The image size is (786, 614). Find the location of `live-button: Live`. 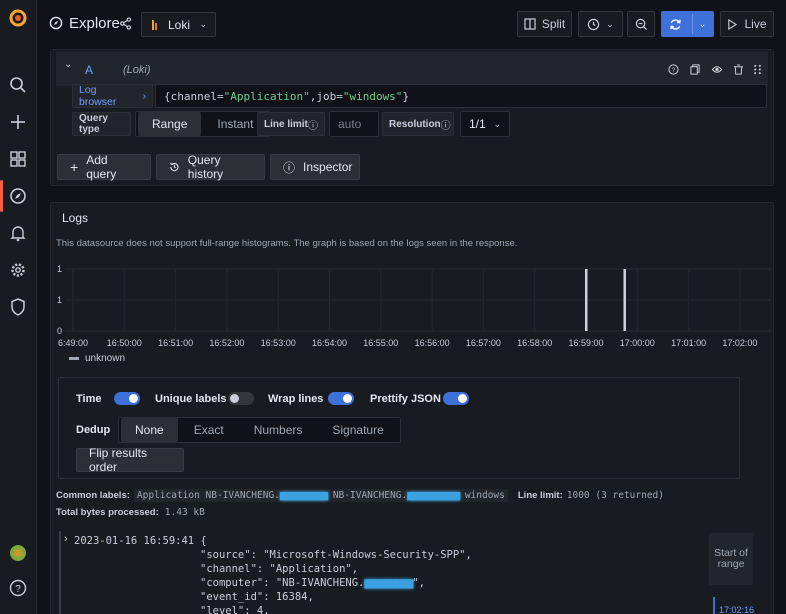

live-button: Live is located at coordinates (747, 24).